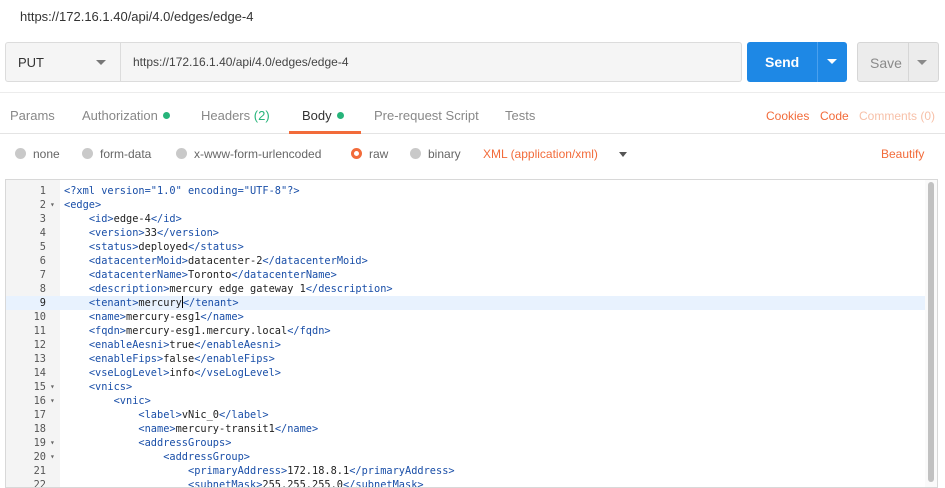 This screenshot has width=945, height=488. I want to click on save-button: Save, so click(898, 62).